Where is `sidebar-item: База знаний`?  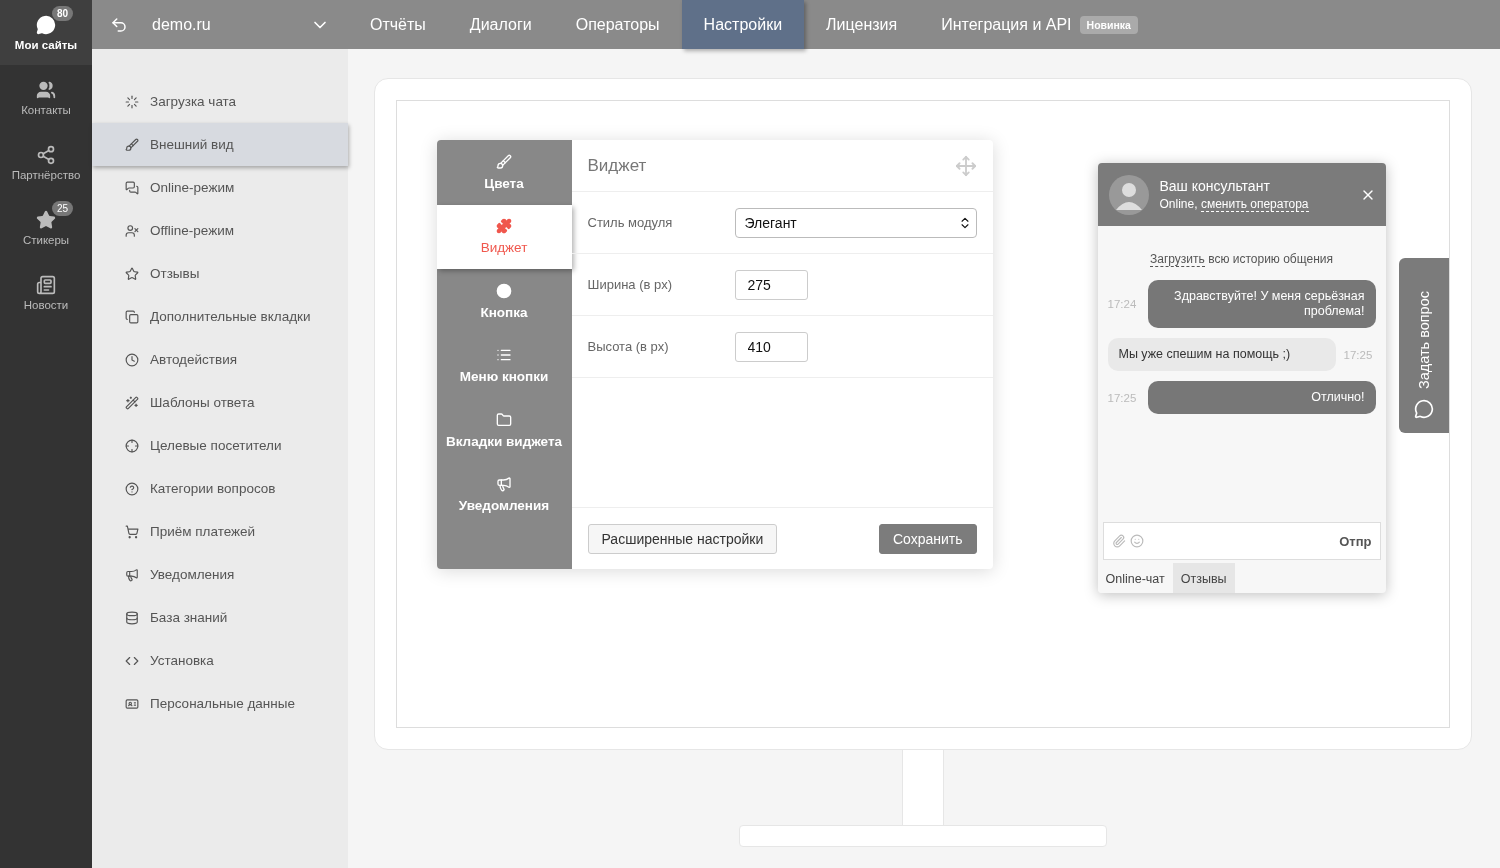 sidebar-item: База знаний is located at coordinates (220, 617).